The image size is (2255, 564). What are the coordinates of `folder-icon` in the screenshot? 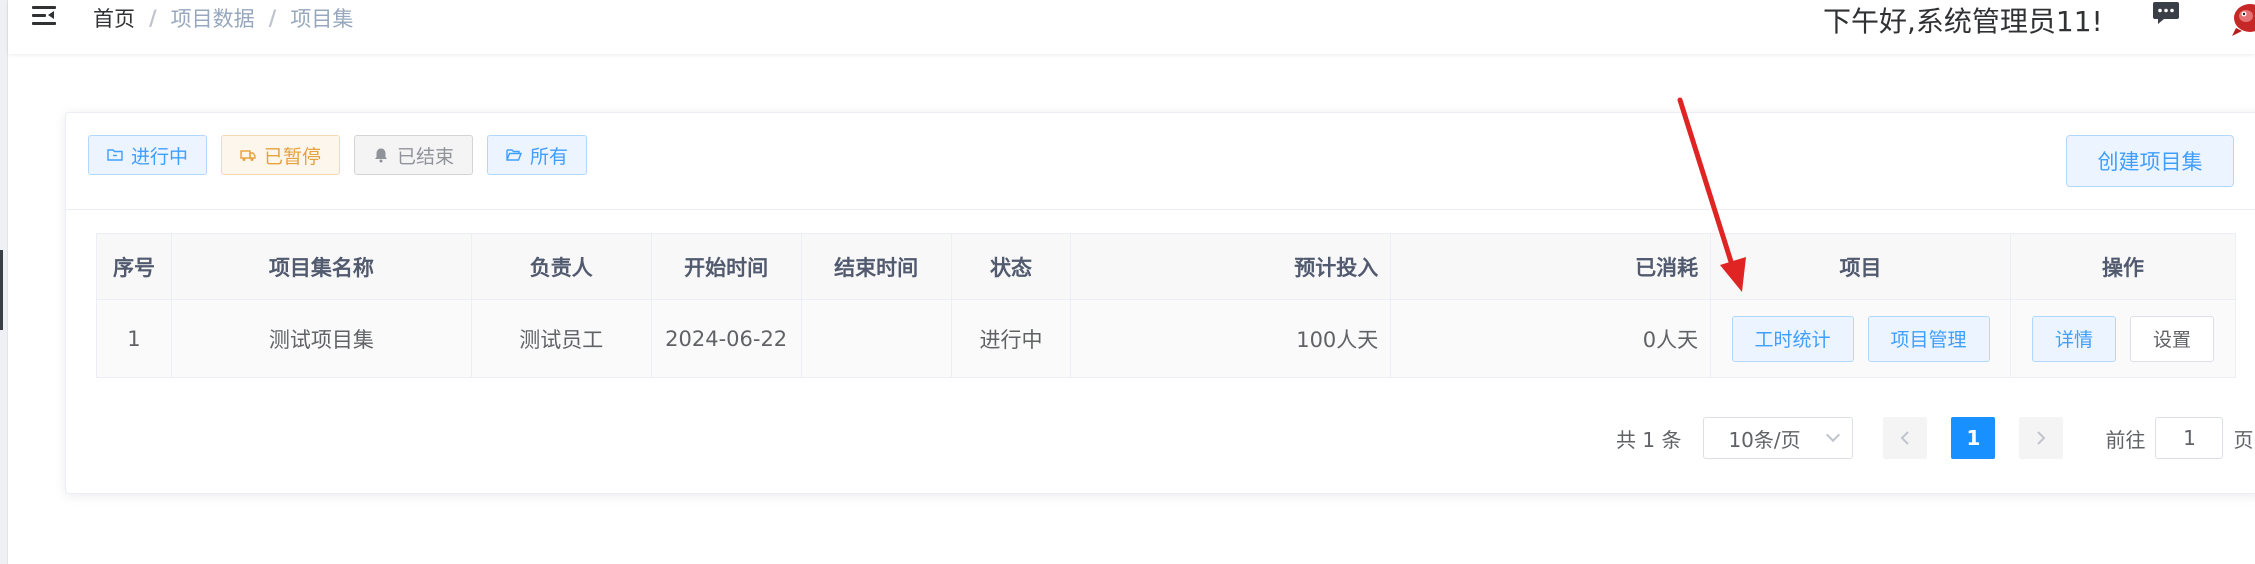 It's located at (115, 155).